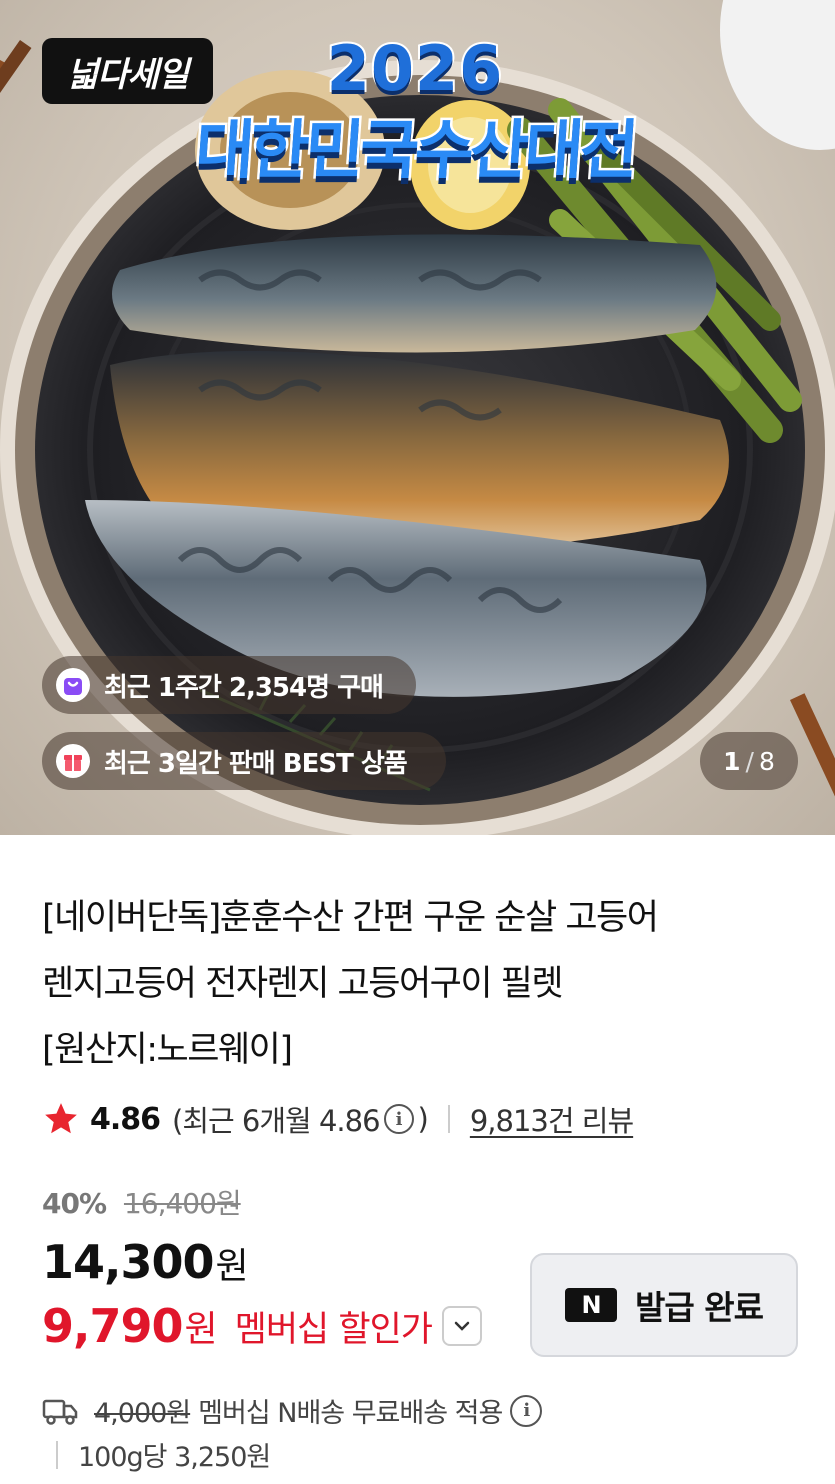 This screenshot has width=835, height=1484. Describe the element at coordinates (201, 1329) in the screenshot. I see `member-price-unit: 원` at that location.